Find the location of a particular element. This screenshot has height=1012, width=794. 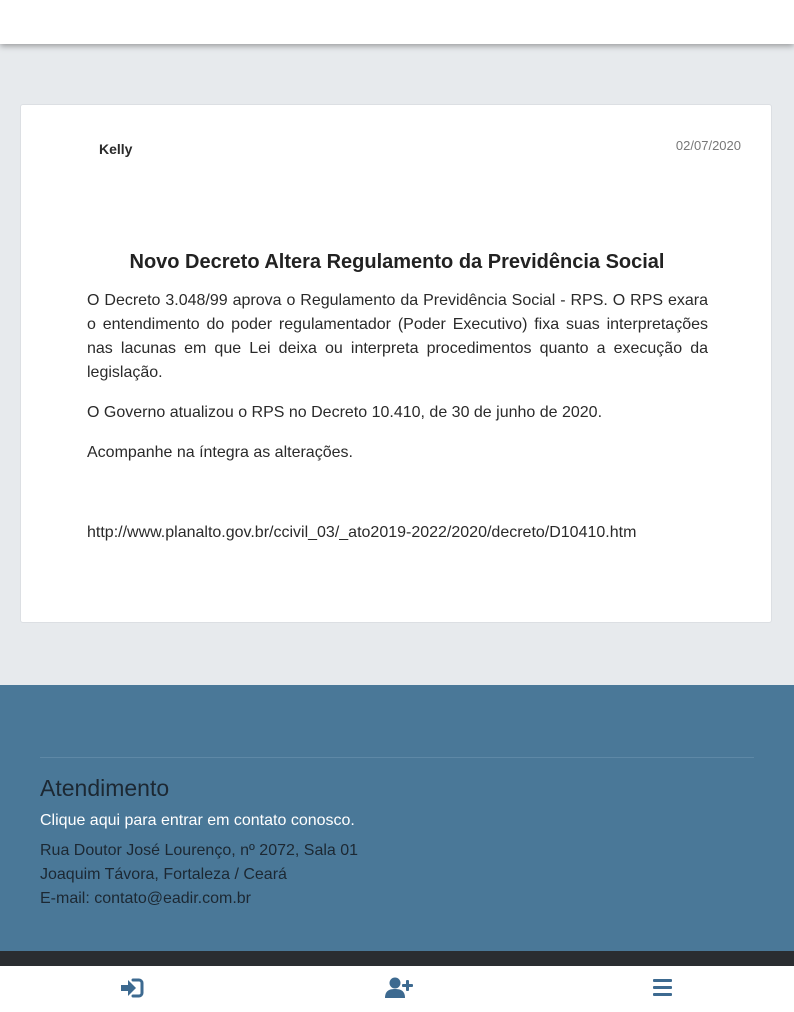

footer-divider is located at coordinates (397, 757).